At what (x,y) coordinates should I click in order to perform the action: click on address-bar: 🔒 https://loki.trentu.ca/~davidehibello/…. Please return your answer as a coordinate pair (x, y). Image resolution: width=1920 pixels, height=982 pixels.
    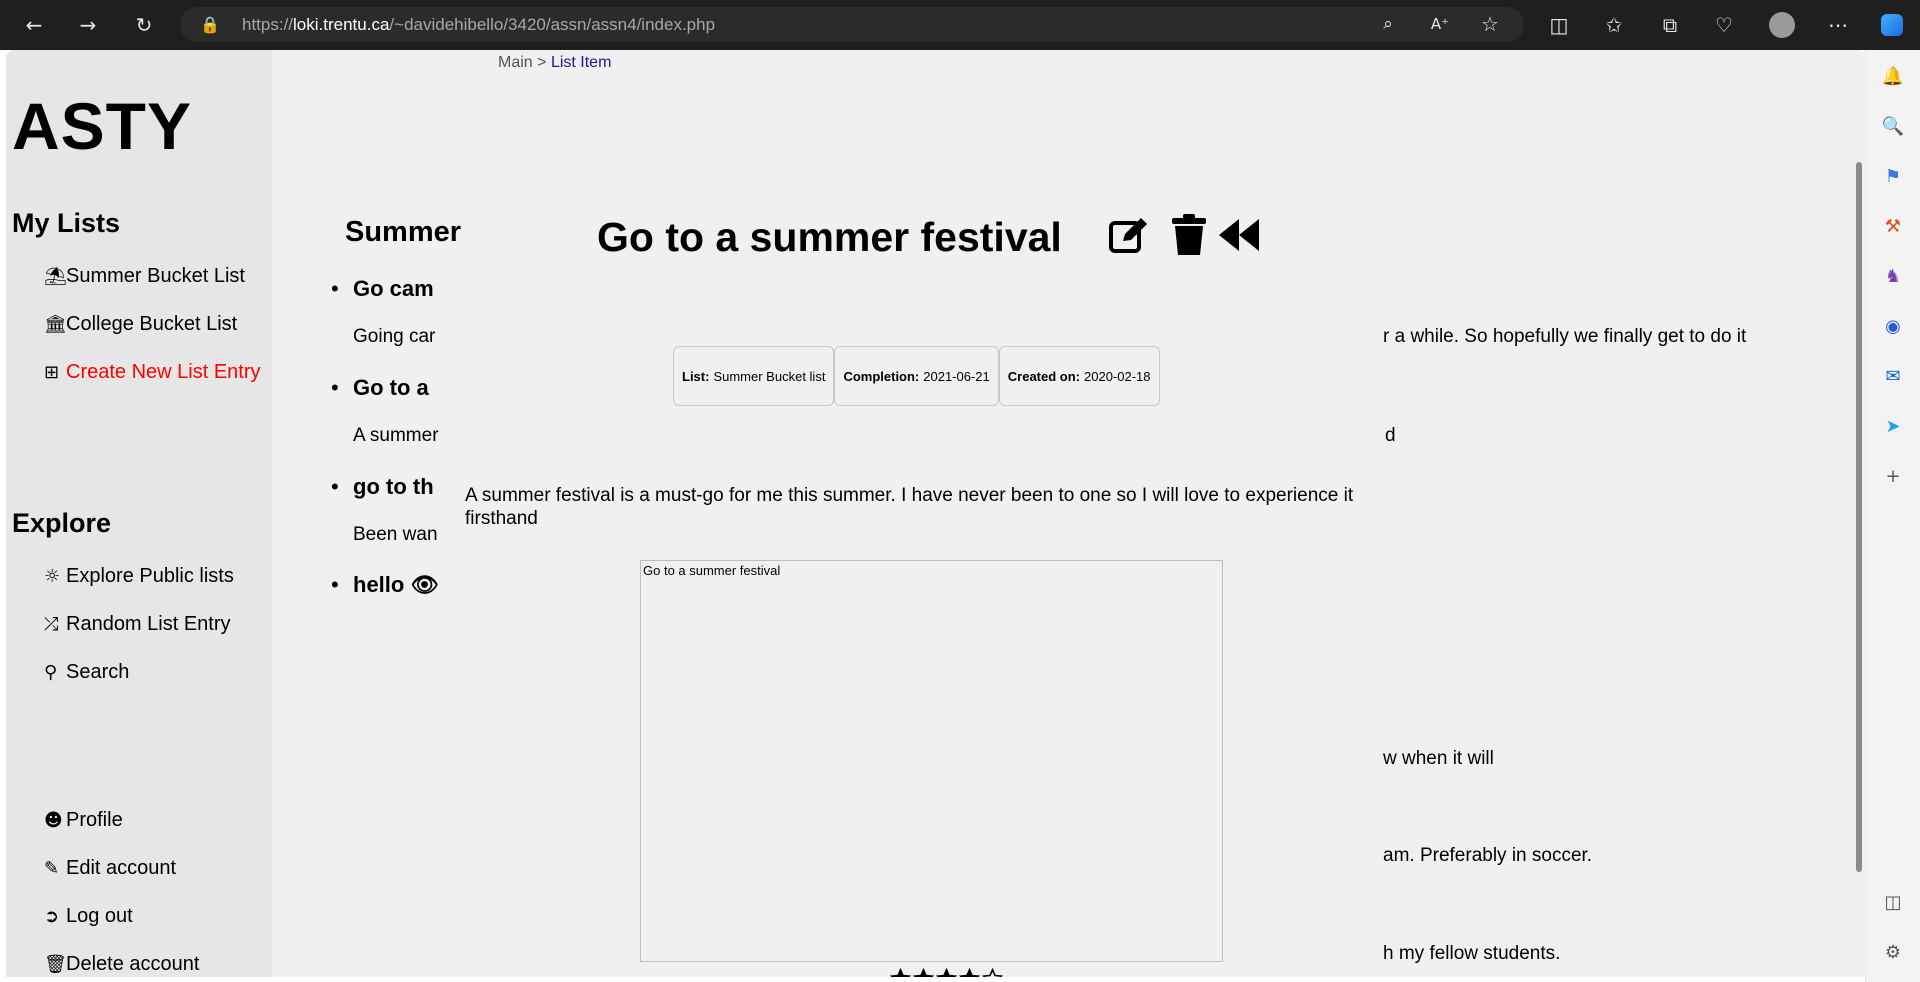
    Looking at the image, I should click on (852, 24).